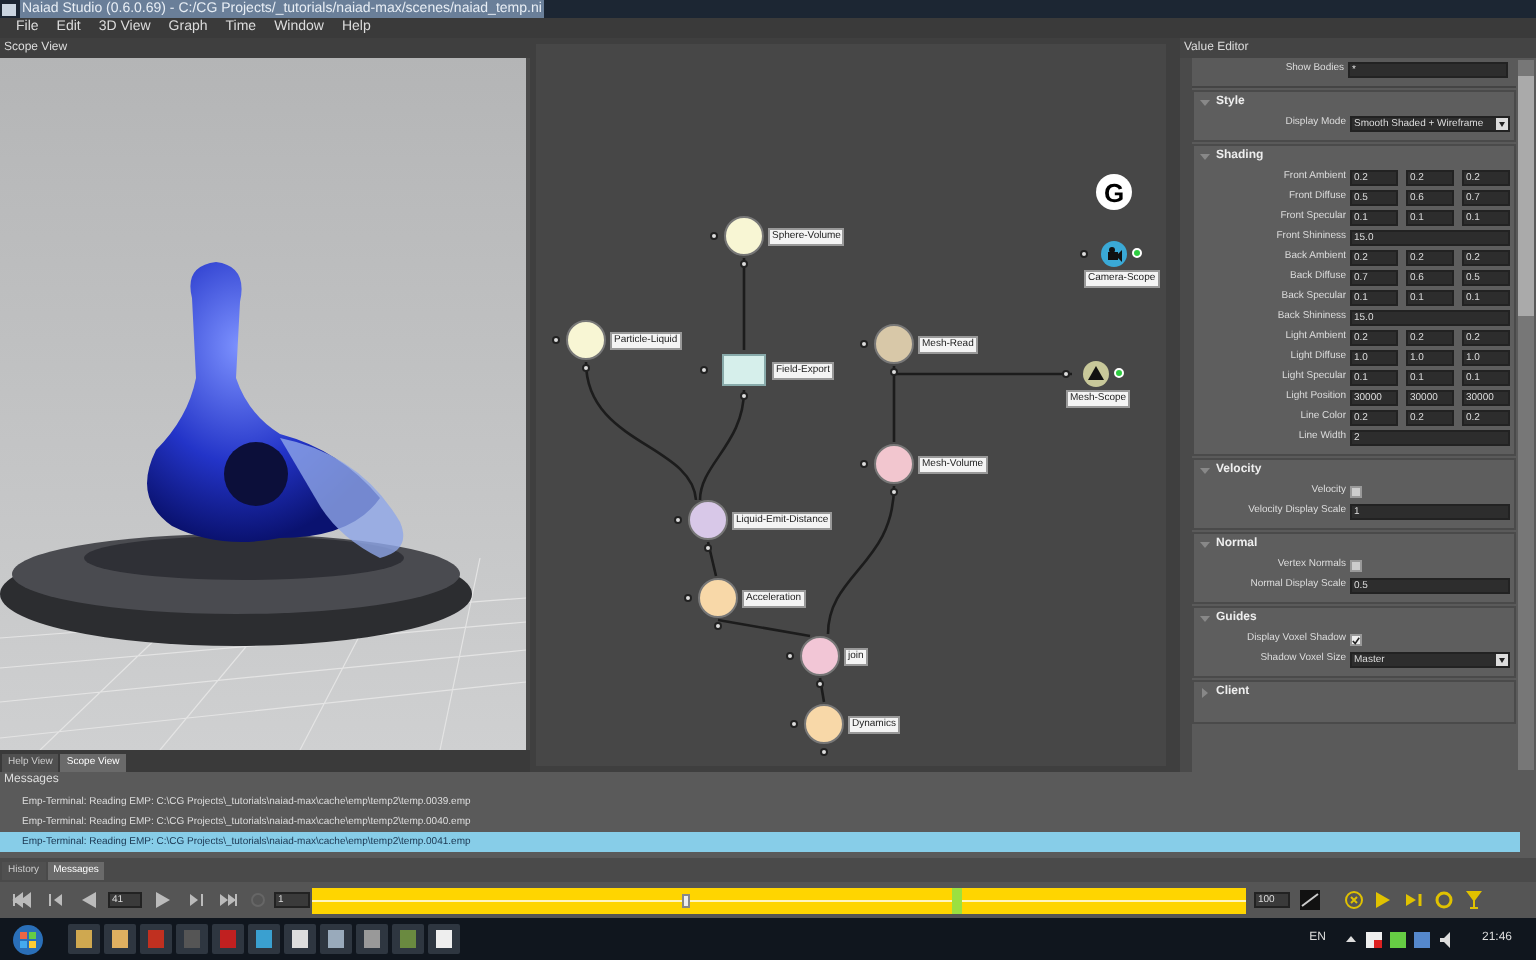  Describe the element at coordinates (228, 900) in the screenshot. I see `skip-end-icon` at that location.